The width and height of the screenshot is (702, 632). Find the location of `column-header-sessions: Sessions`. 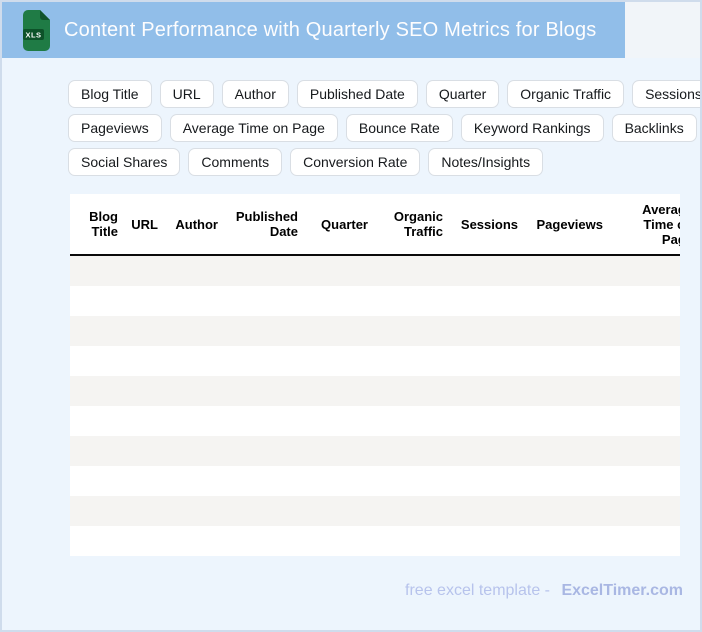

column-header-sessions: Sessions is located at coordinates (486, 225).